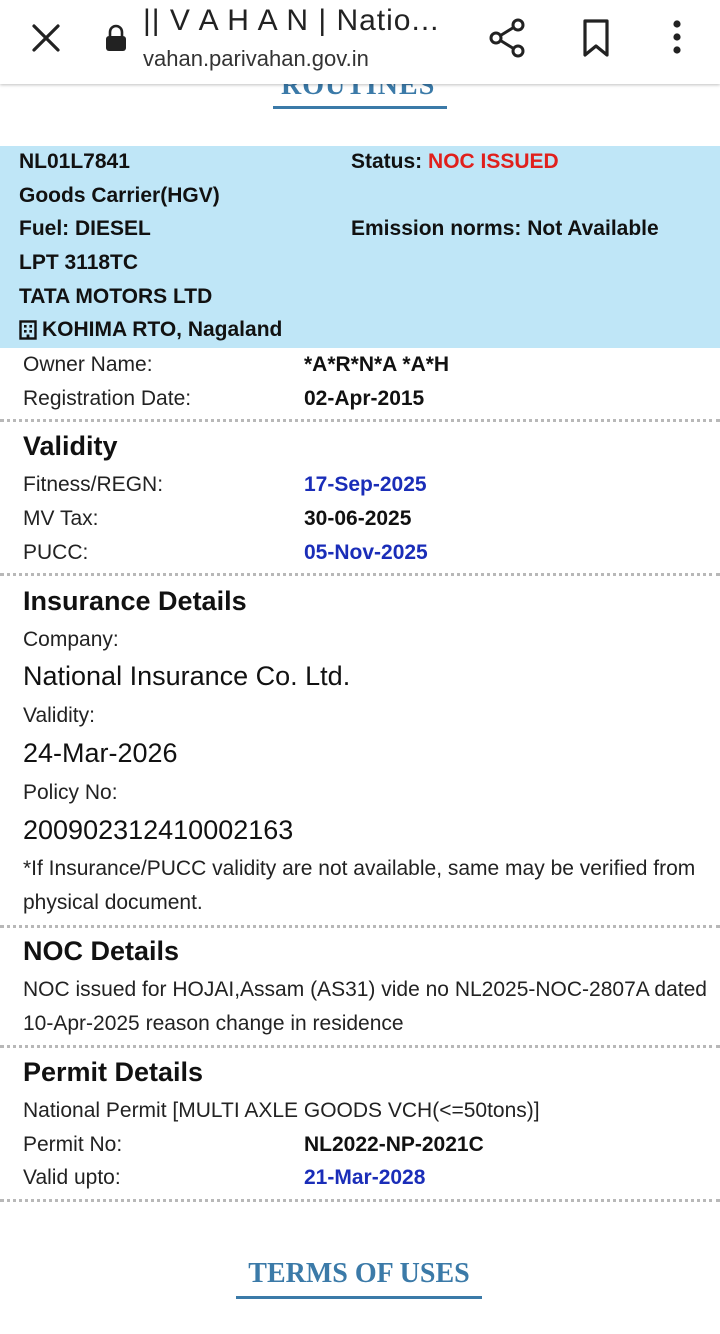 Image resolution: width=720 pixels, height=1334 pixels. I want to click on vehicle-model: LPT 3118TC, so click(79, 262).